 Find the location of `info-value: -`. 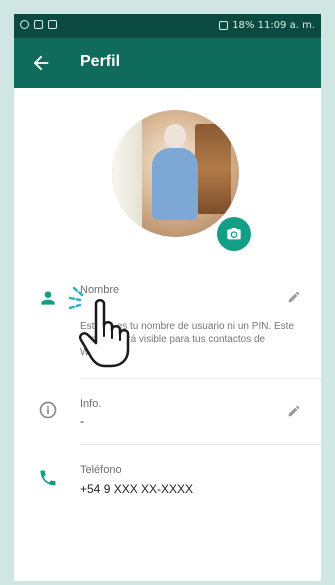

info-value: - is located at coordinates (82, 421).